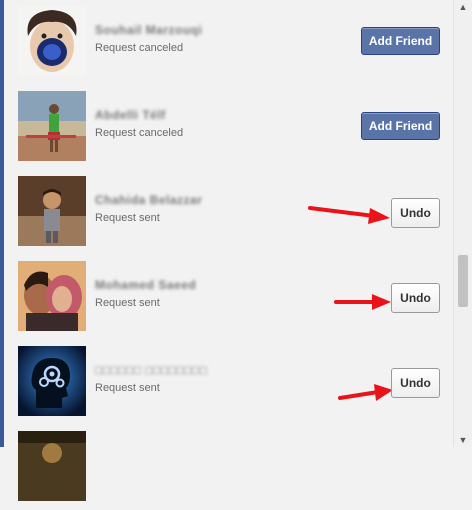  I want to click on scroll-up-icon: ▲, so click(463, 7).